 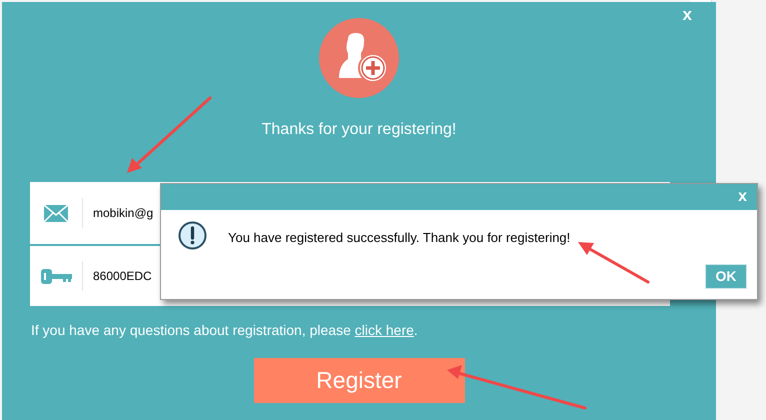 I want to click on exclamation-icon, so click(x=192, y=235).